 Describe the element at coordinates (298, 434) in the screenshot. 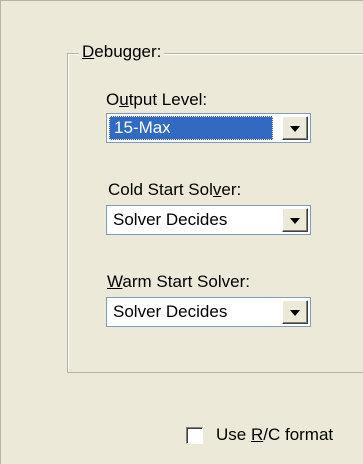

I see `rc-format-label-post: /C format` at that location.